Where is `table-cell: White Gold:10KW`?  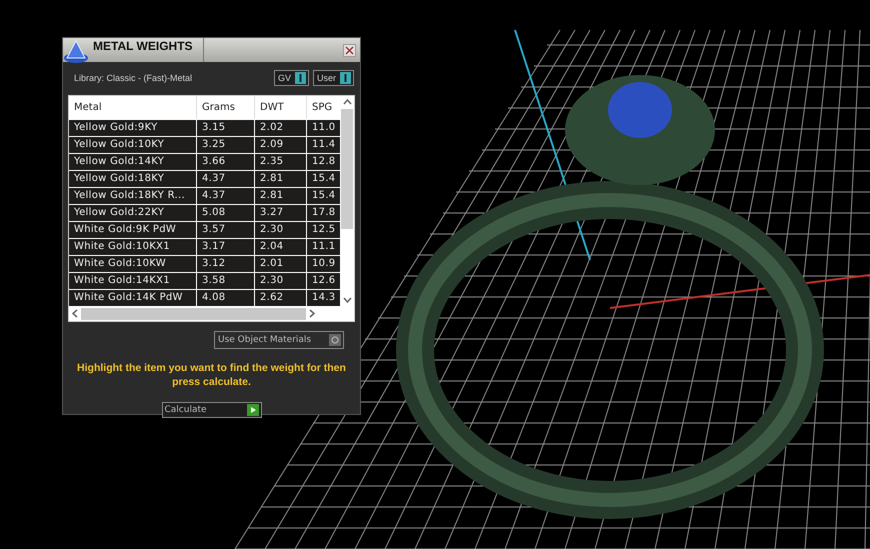
table-cell: White Gold:10KW is located at coordinates (133, 264).